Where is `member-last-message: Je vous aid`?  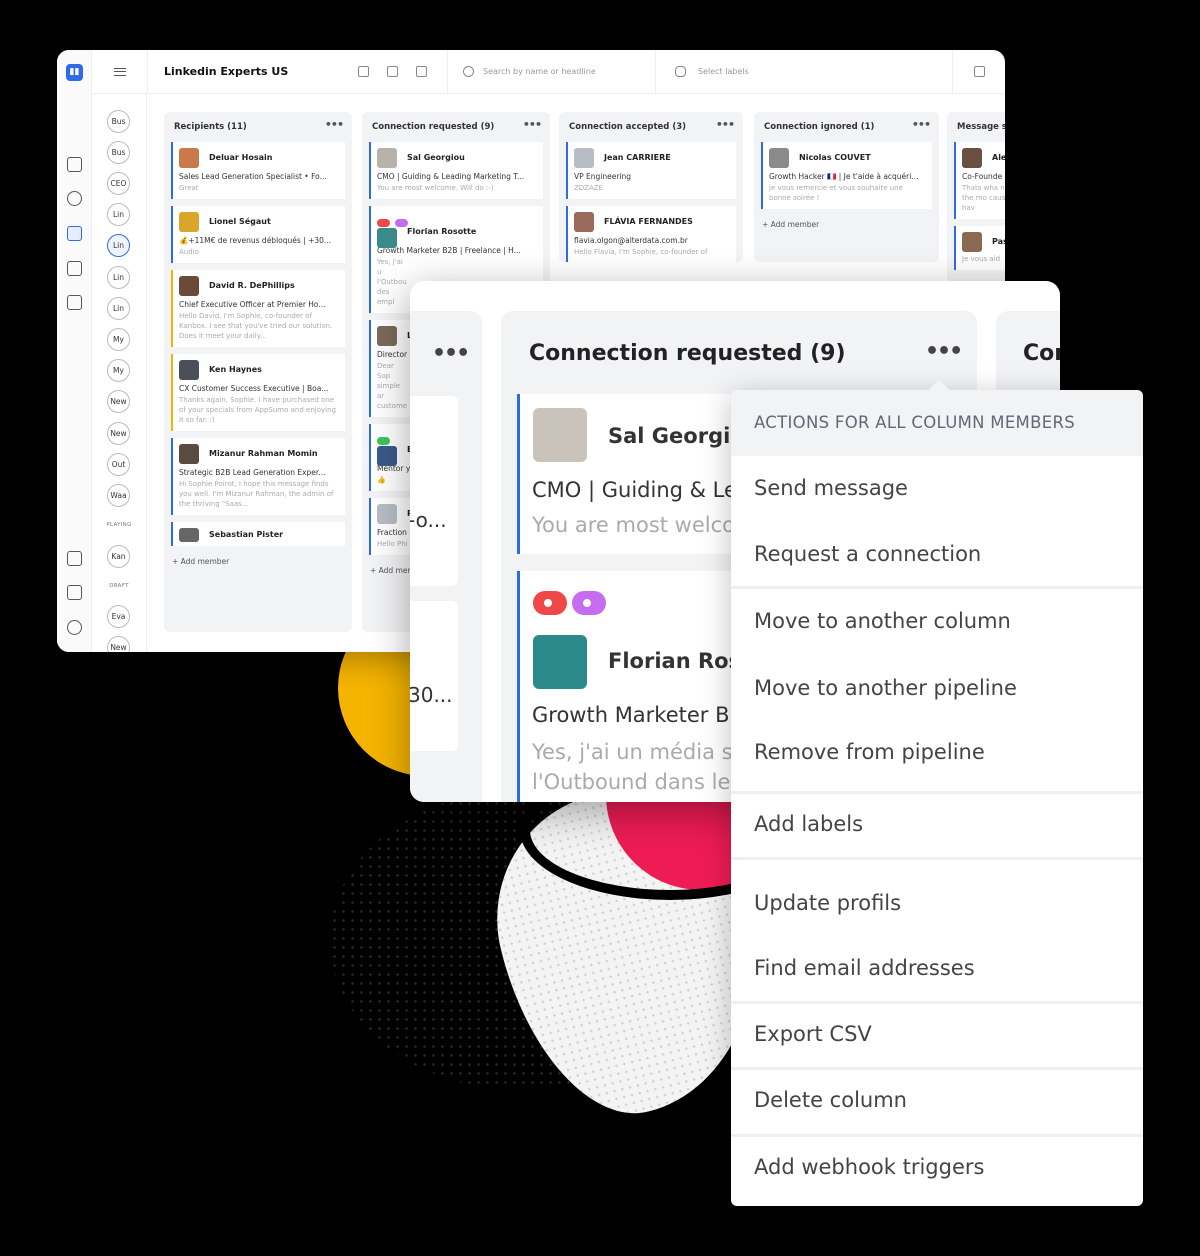
member-last-message: Je vous aid is located at coordinates (981, 259).